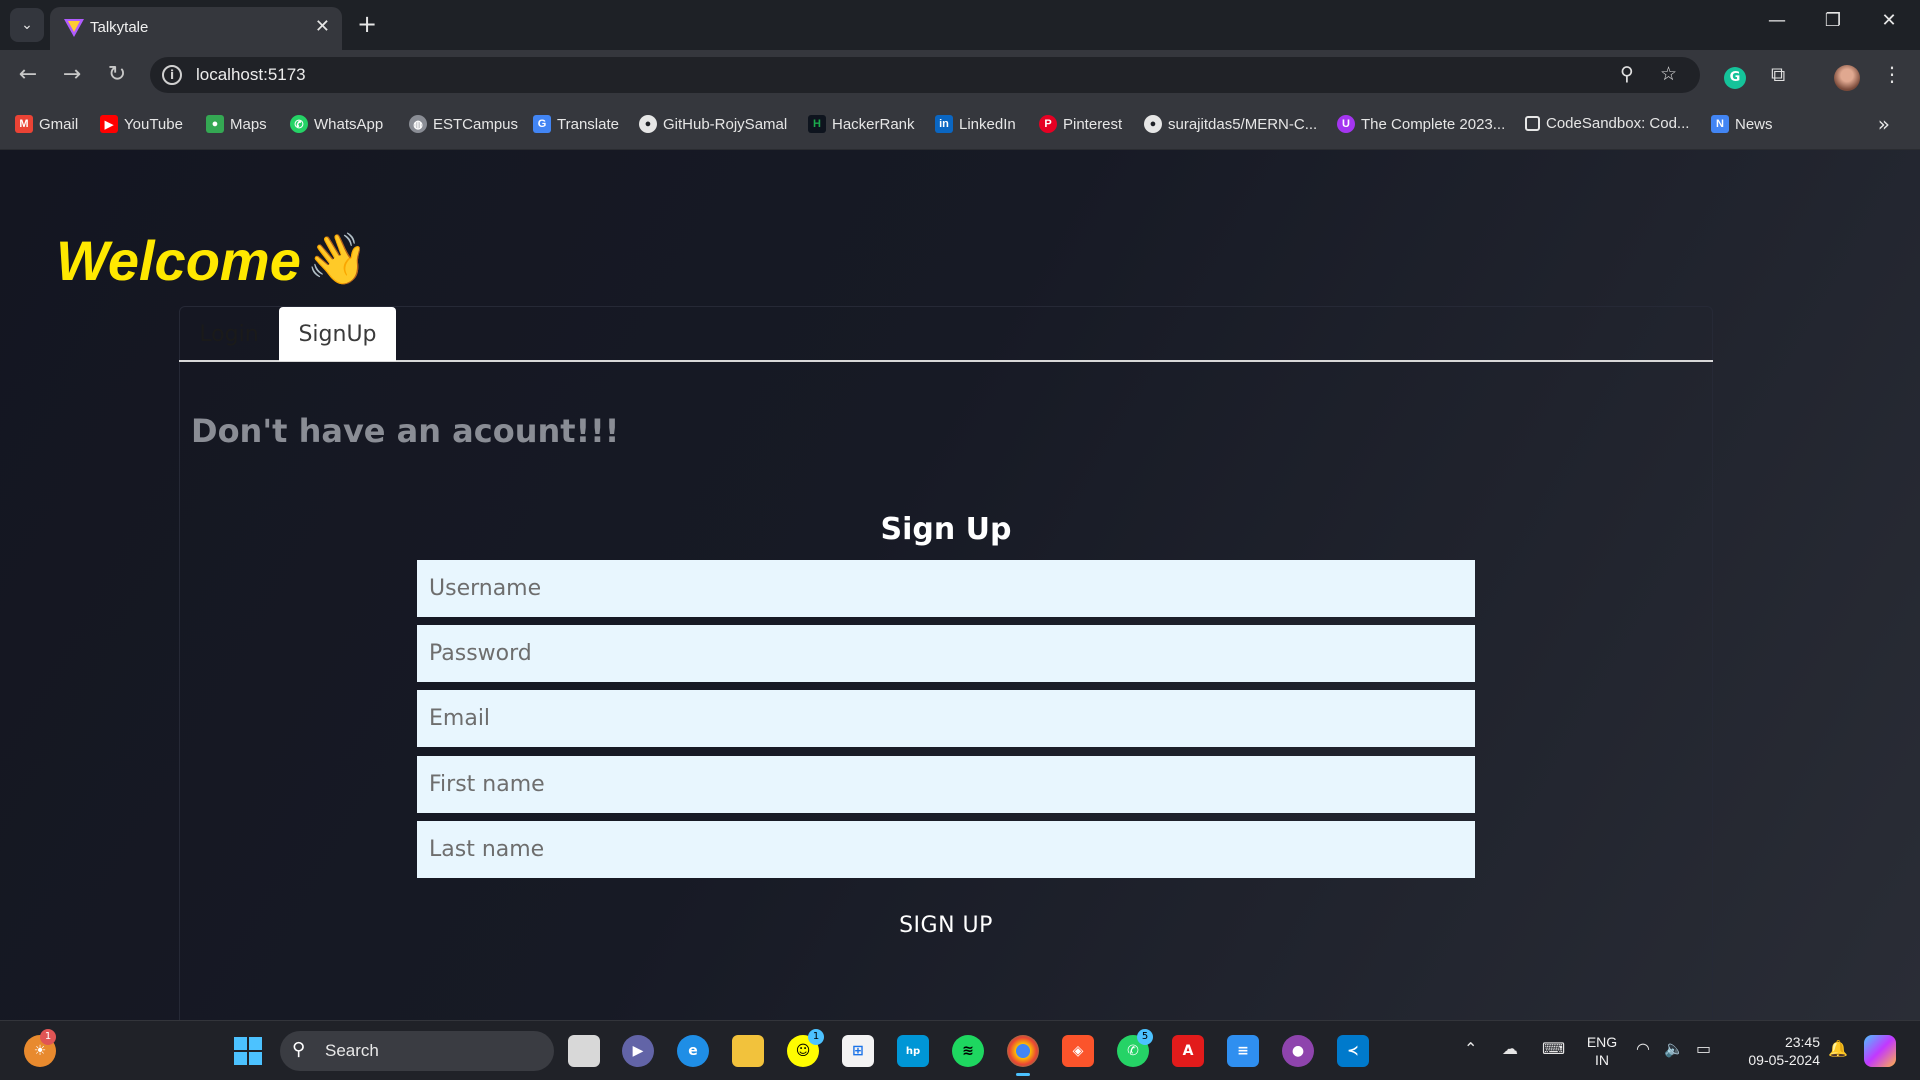 The image size is (1920, 1080). Describe the element at coordinates (1720, 124) in the screenshot. I see `news-icon: N` at that location.